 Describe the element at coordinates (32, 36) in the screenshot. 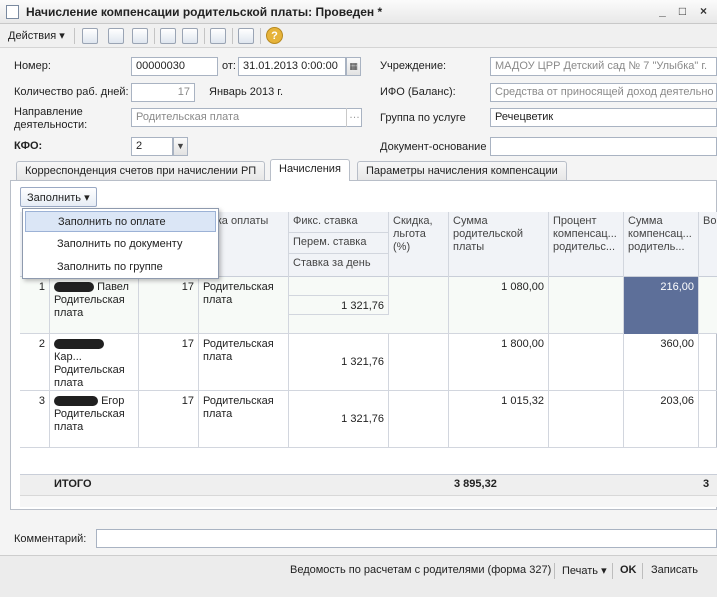

I see `actions-label: Действия` at that location.